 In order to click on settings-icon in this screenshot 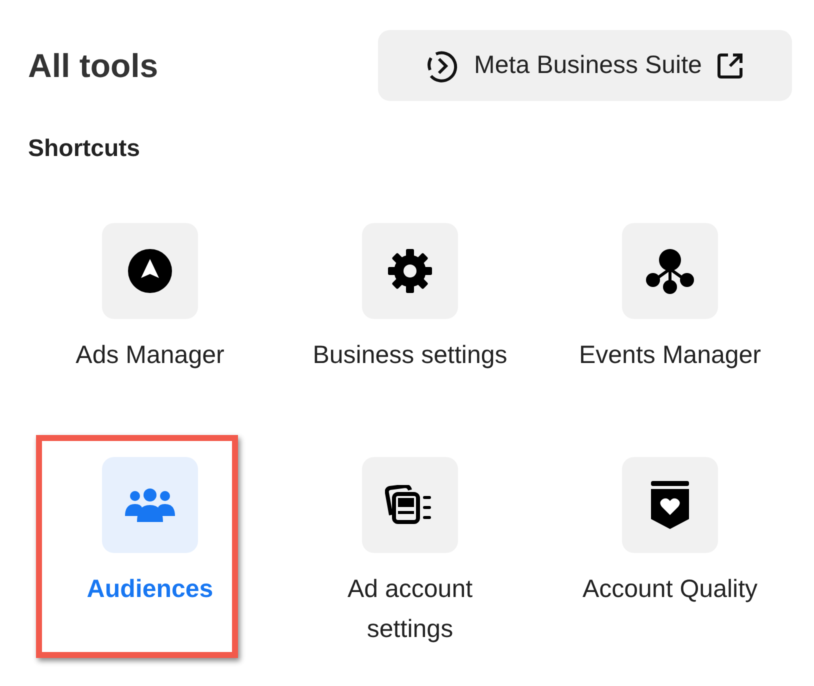, I will do `click(410, 271)`.